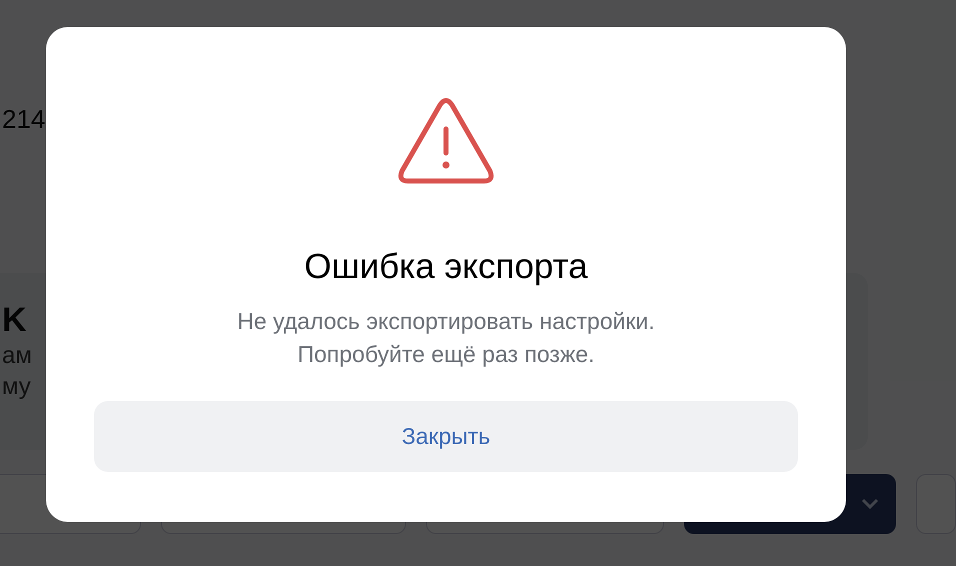 The height and width of the screenshot is (566, 956). What do you see at coordinates (446, 141) in the screenshot?
I see `warning-icon` at bounding box center [446, 141].